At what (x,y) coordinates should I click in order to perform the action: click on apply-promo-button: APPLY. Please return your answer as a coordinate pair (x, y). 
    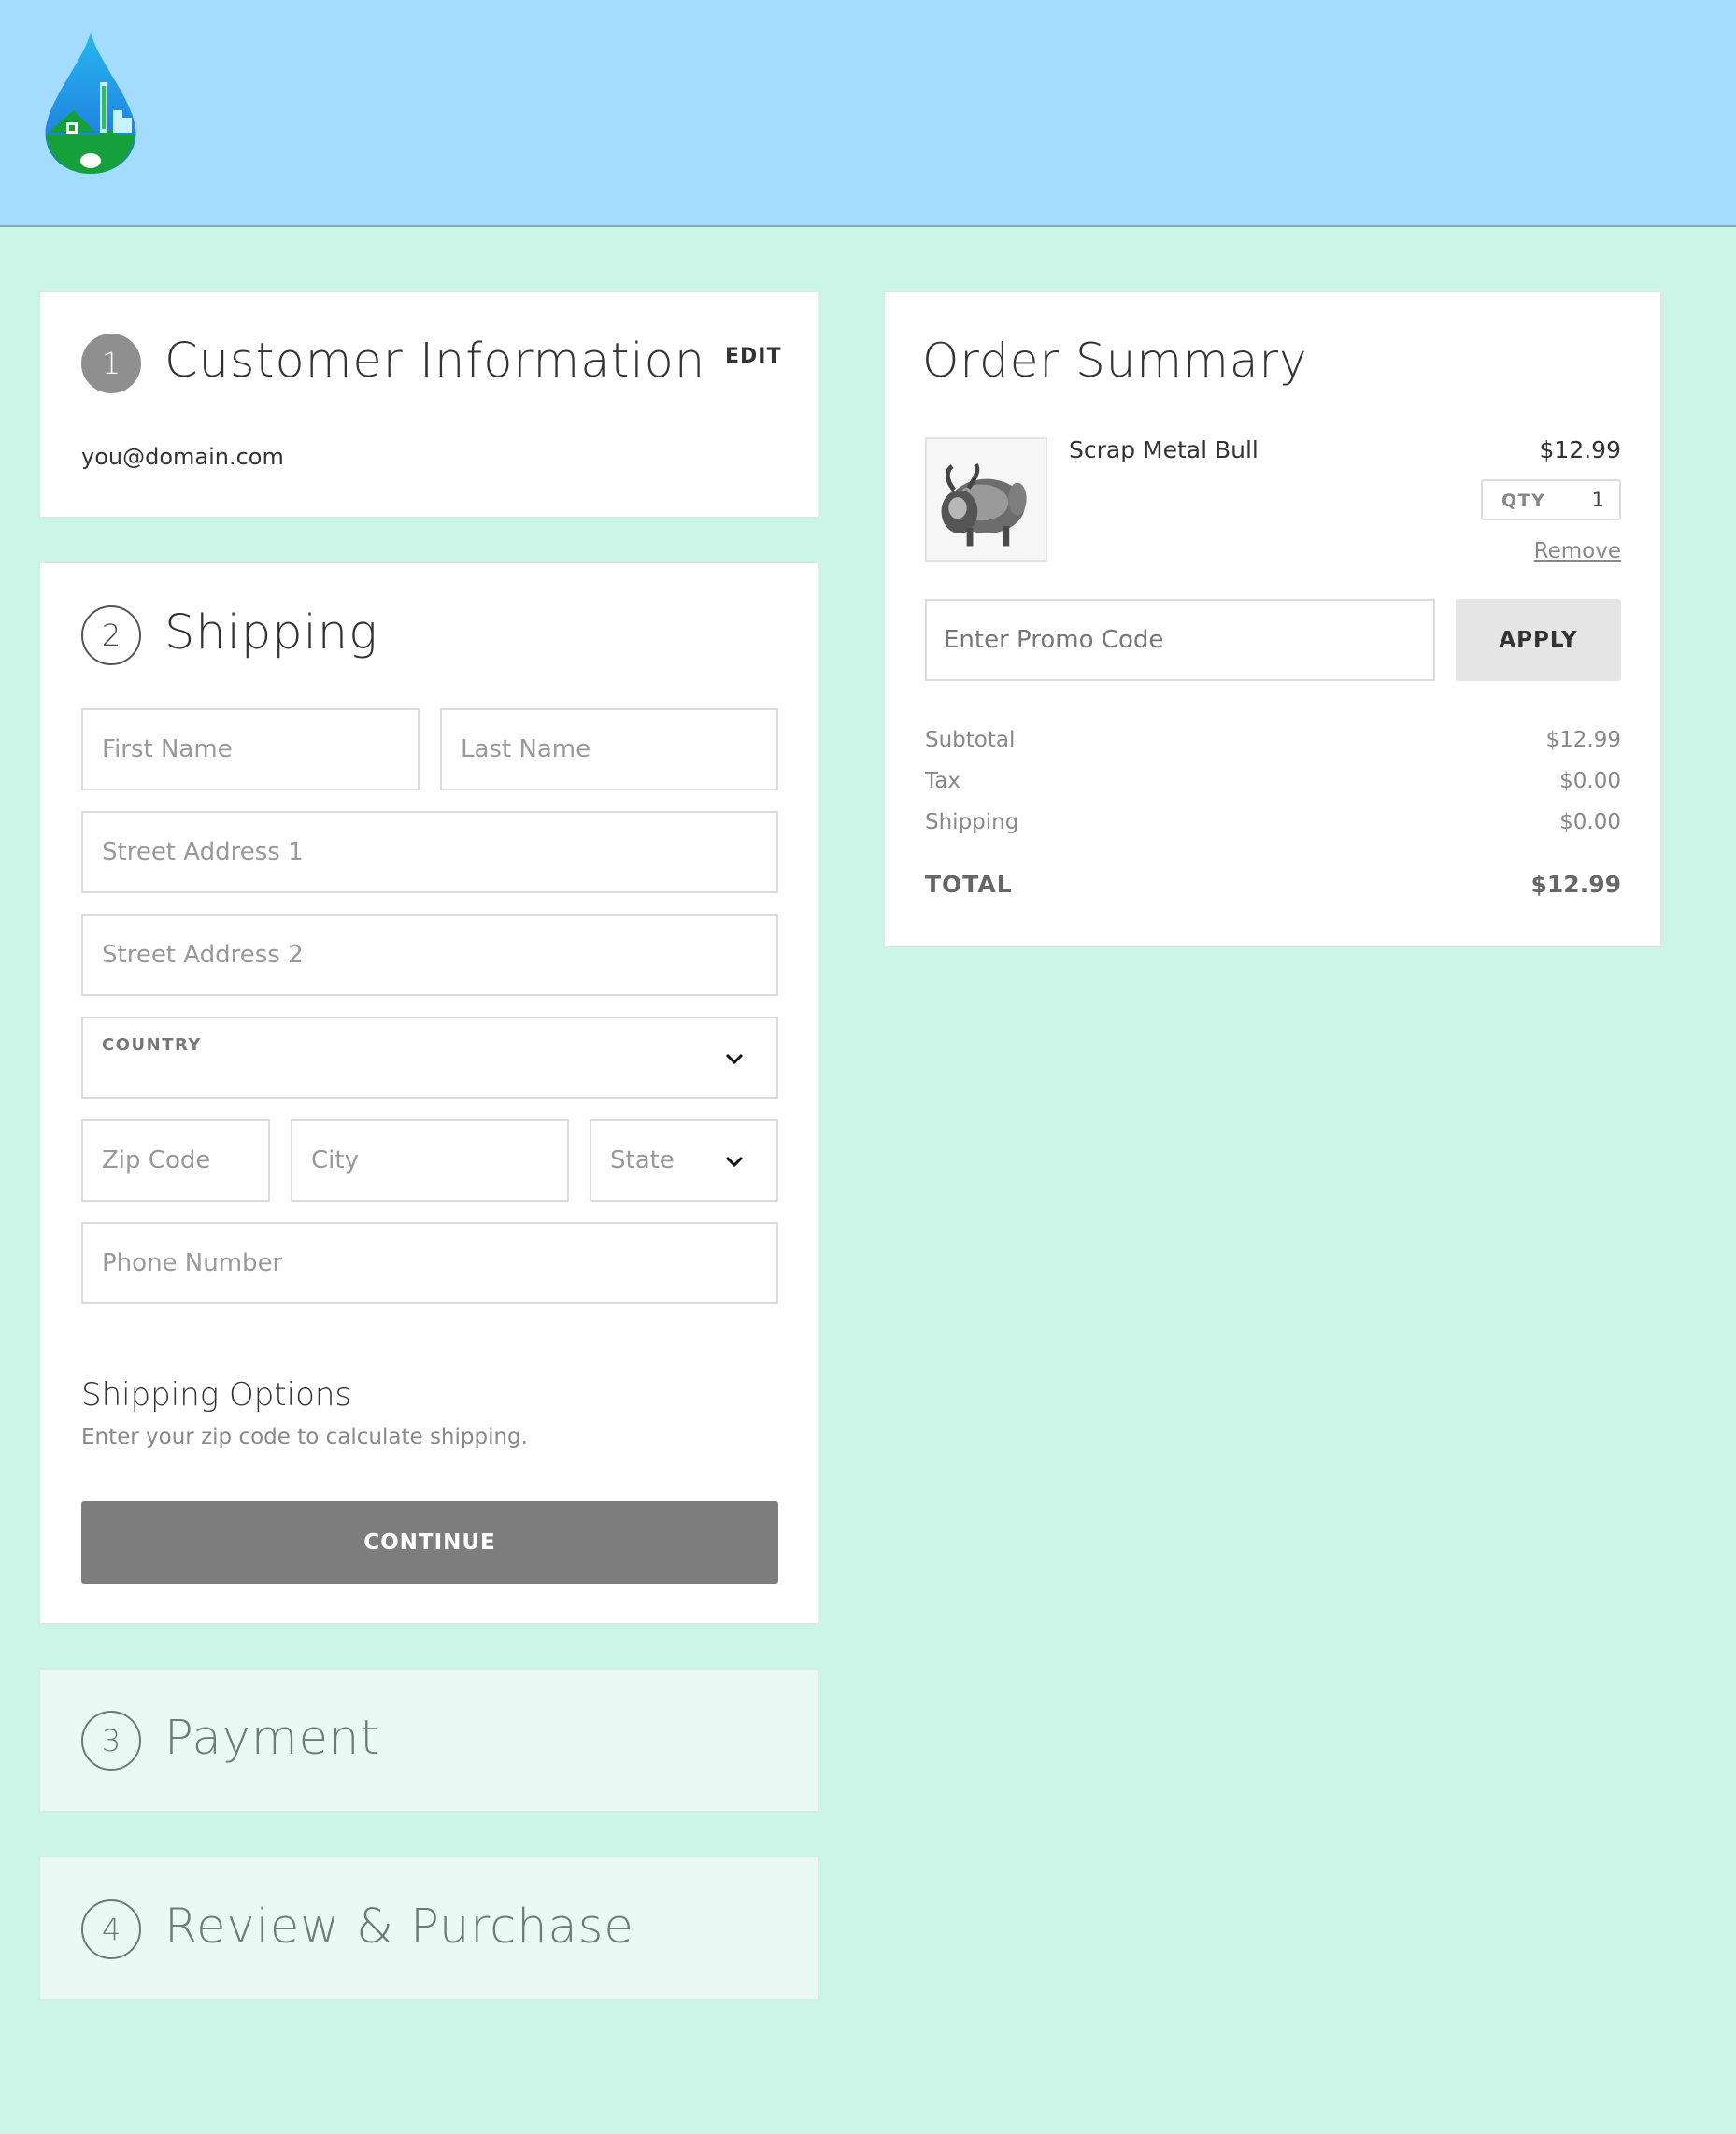
    Looking at the image, I should click on (1538, 640).